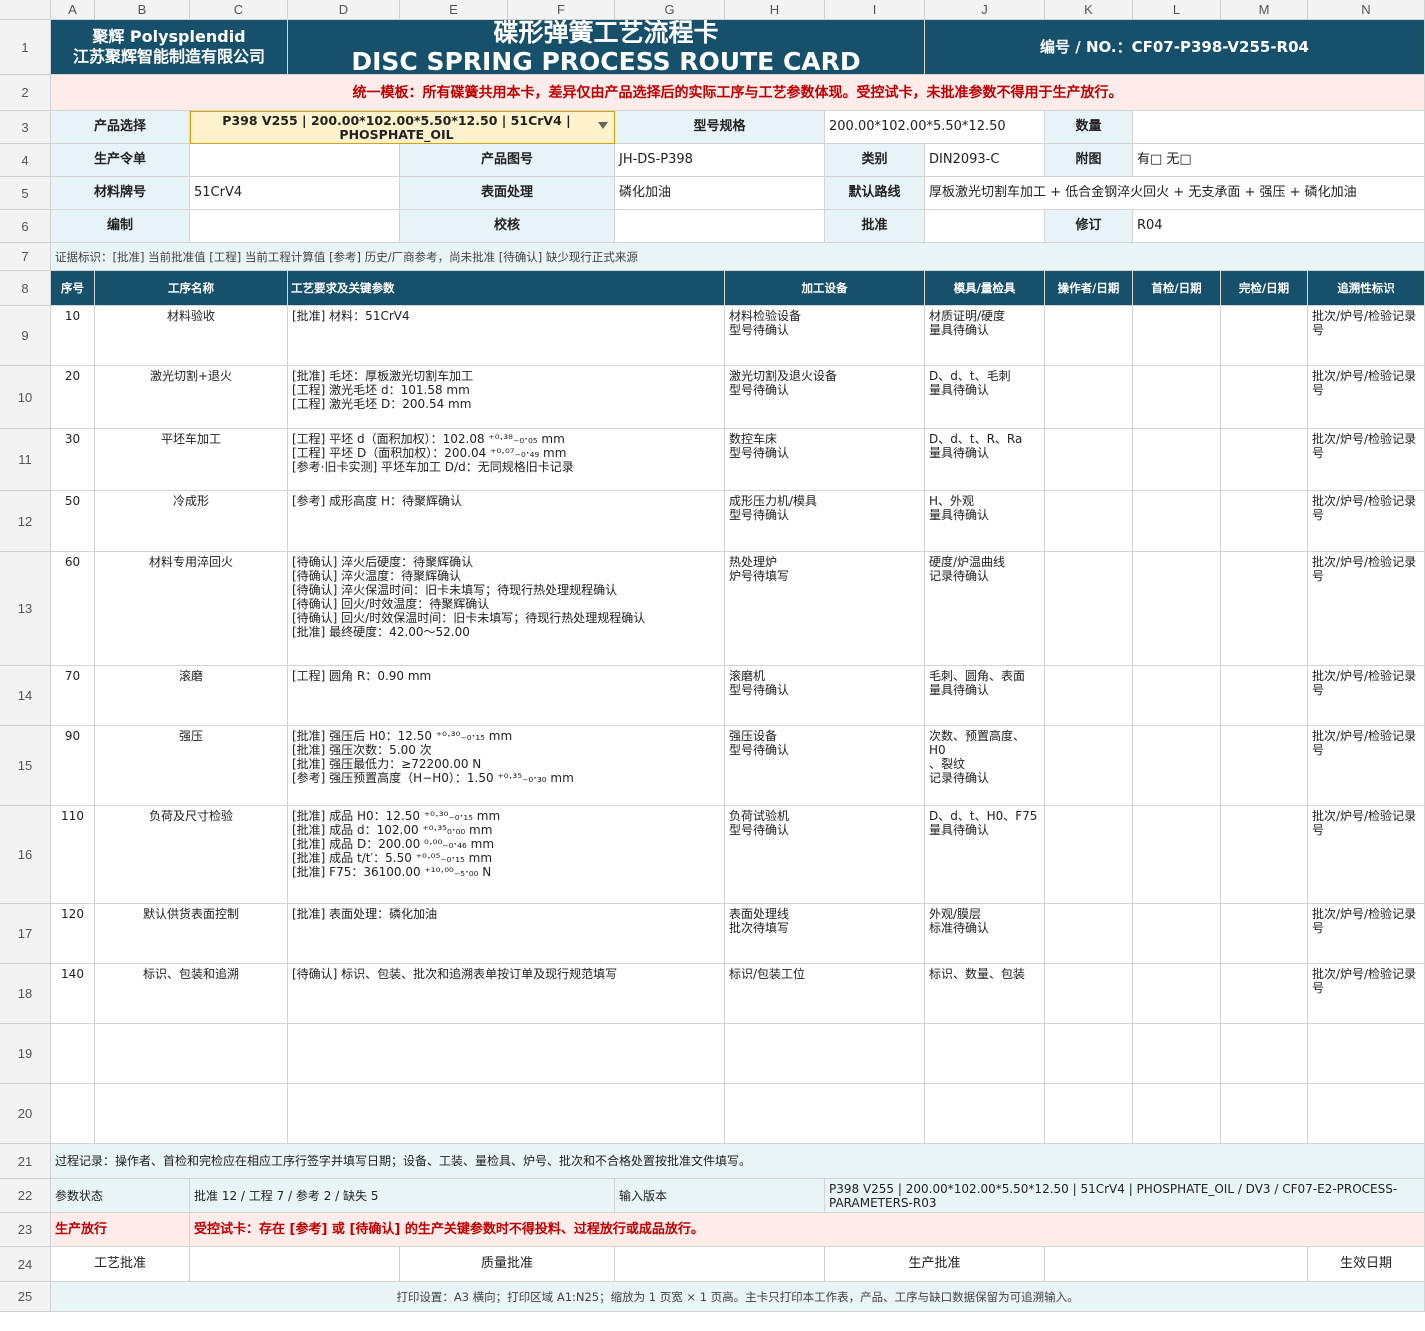 This screenshot has height=1331, width=1425. I want to click on op-tools: 毛刺、圆角、表面 量具待确认, so click(985, 696).